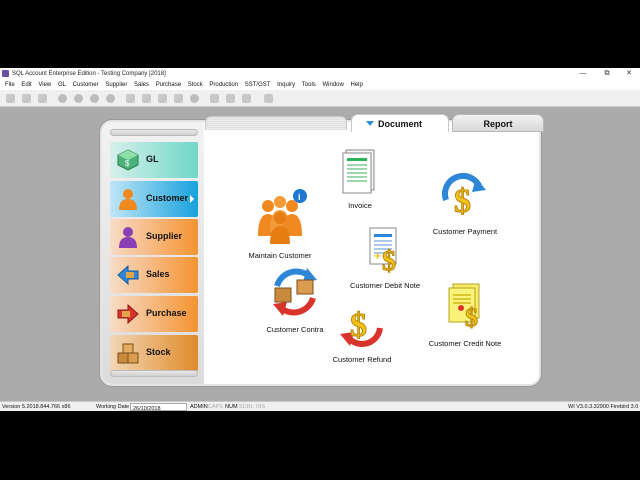 This screenshot has width=640, height=480. Describe the element at coordinates (94, 98) in the screenshot. I see `next-record-icon` at that location.